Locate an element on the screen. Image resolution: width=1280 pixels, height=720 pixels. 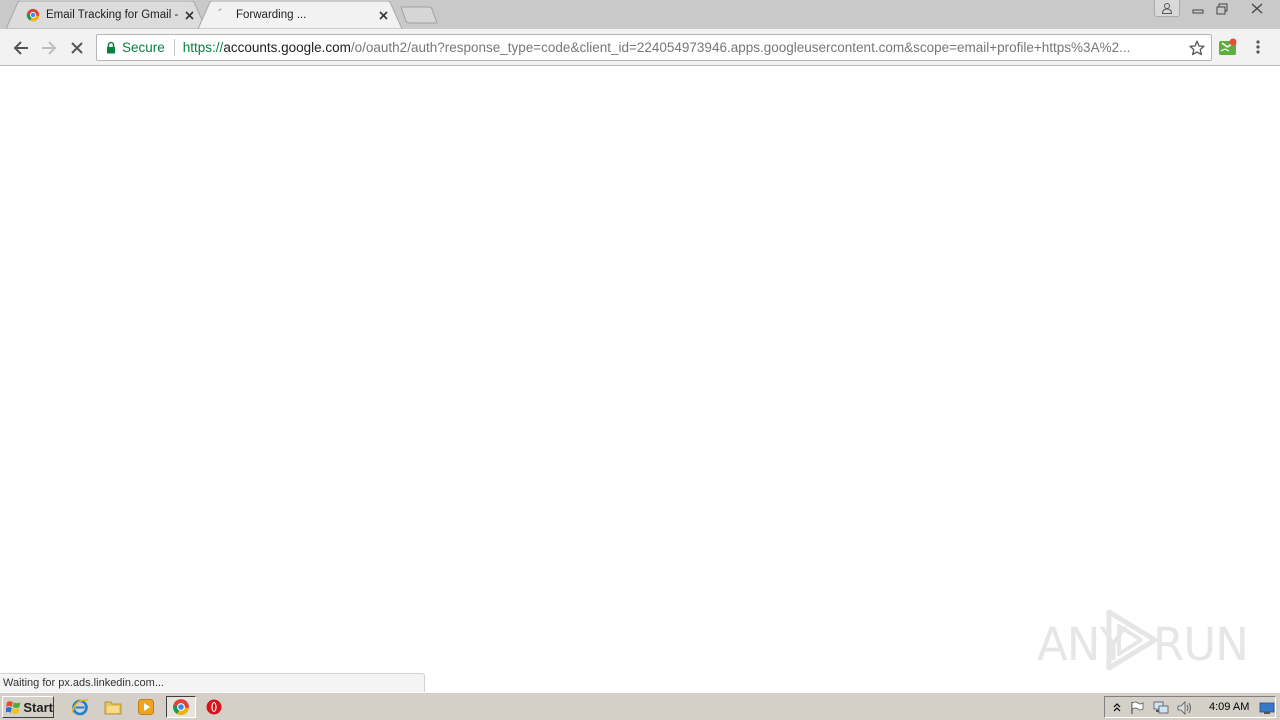
email-tracking-extension-icon is located at coordinates (1227, 47).